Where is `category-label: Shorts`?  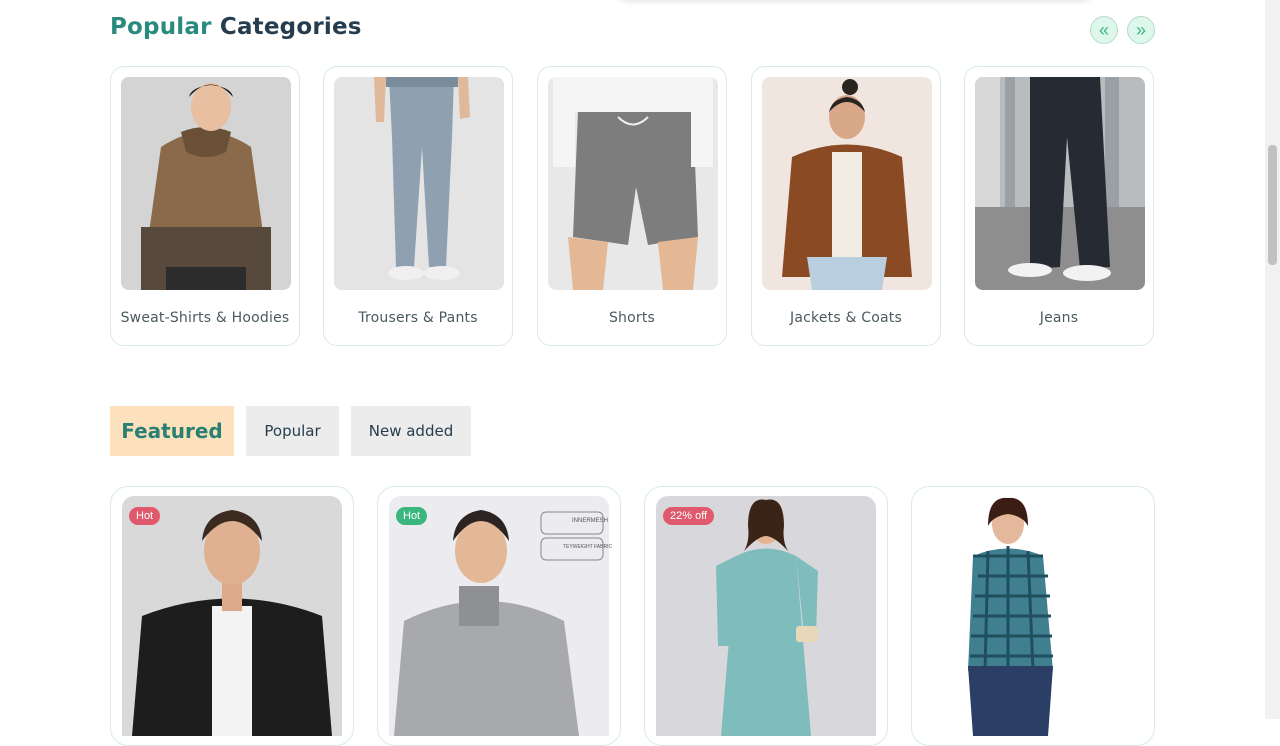 category-label: Shorts is located at coordinates (632, 318).